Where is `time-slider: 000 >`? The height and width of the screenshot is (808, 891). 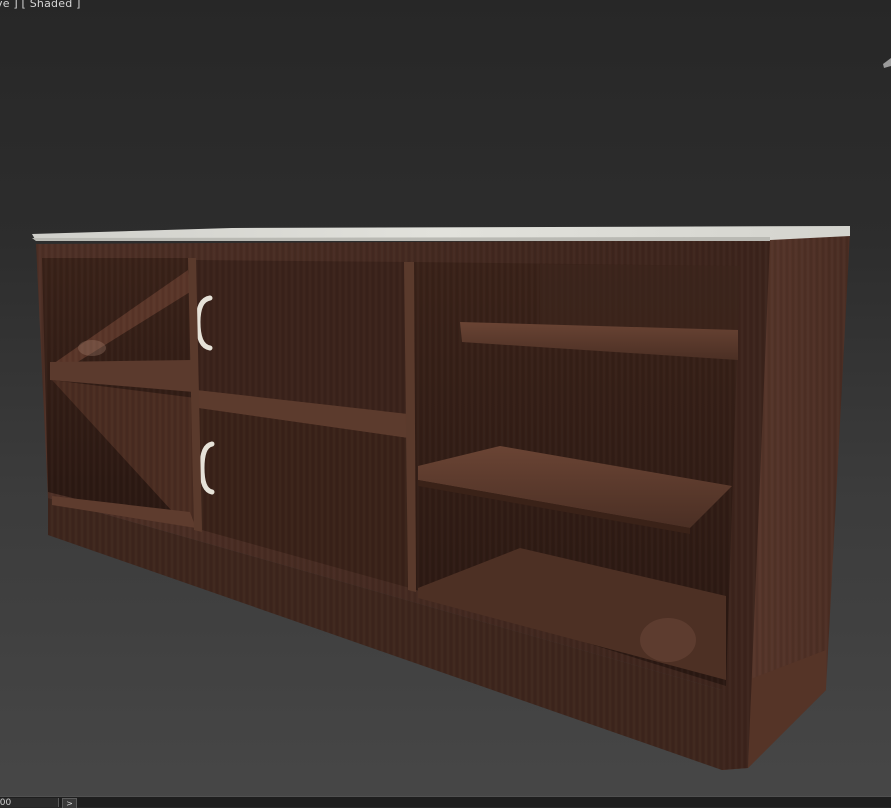
time-slider: 000 > is located at coordinates (445, 802).